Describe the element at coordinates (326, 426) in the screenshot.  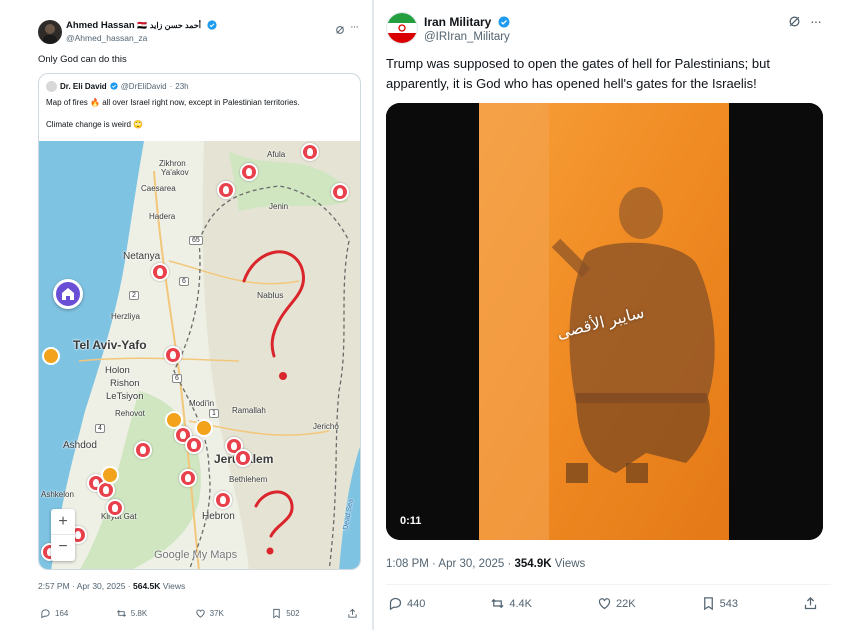
I see `map-label-jericho: Jericho` at that location.